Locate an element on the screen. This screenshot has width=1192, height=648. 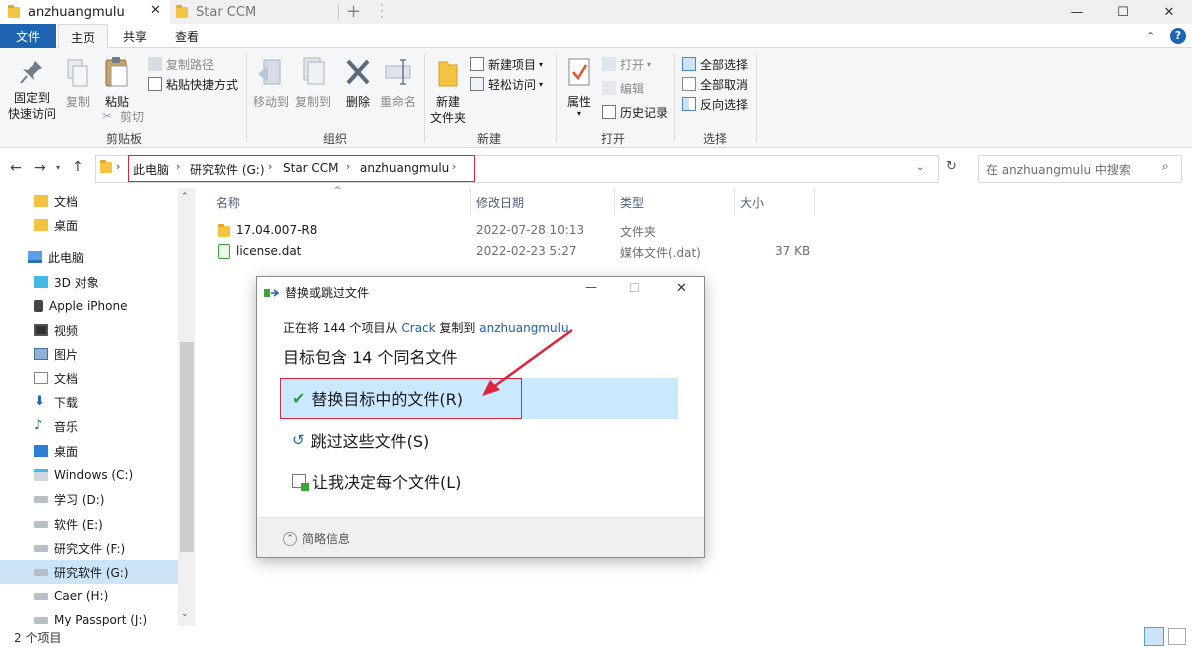
decide-each-icon is located at coordinates (300, 482).